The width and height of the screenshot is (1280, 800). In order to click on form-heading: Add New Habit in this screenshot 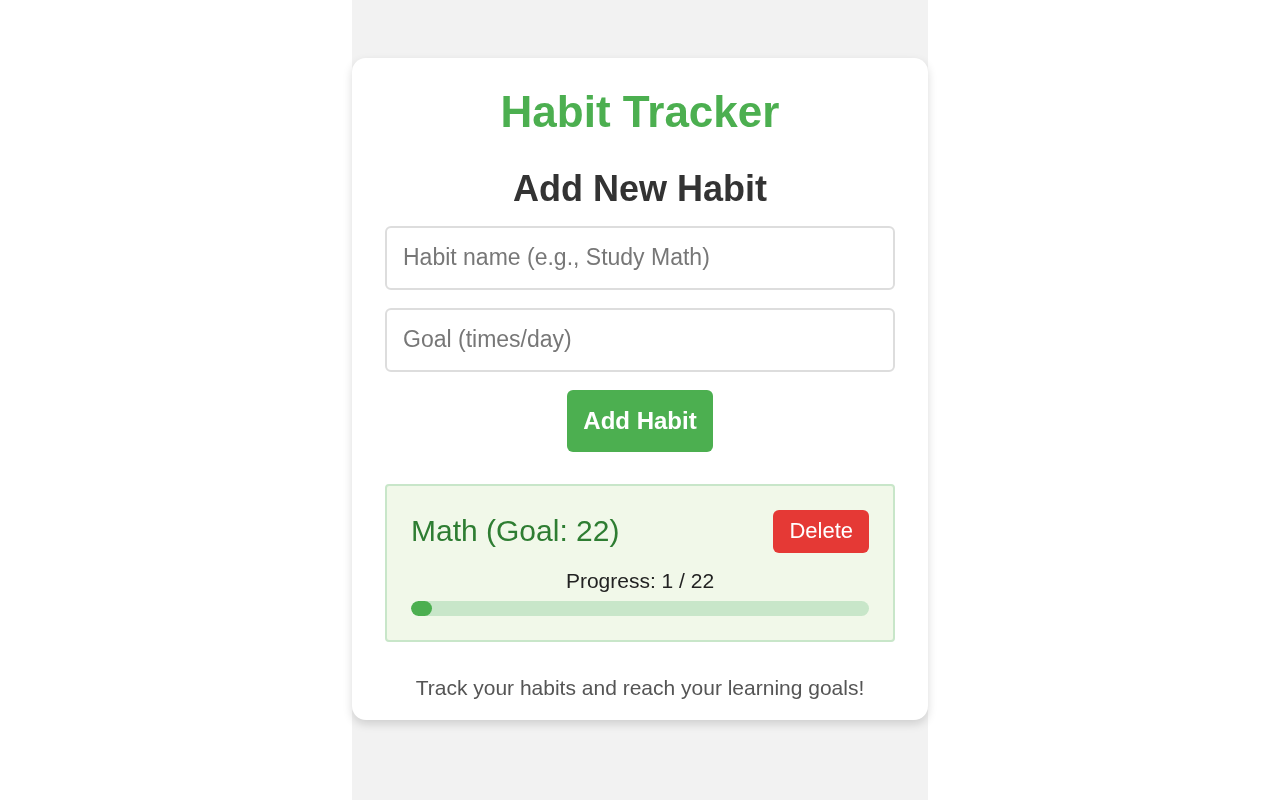, I will do `click(640, 188)`.